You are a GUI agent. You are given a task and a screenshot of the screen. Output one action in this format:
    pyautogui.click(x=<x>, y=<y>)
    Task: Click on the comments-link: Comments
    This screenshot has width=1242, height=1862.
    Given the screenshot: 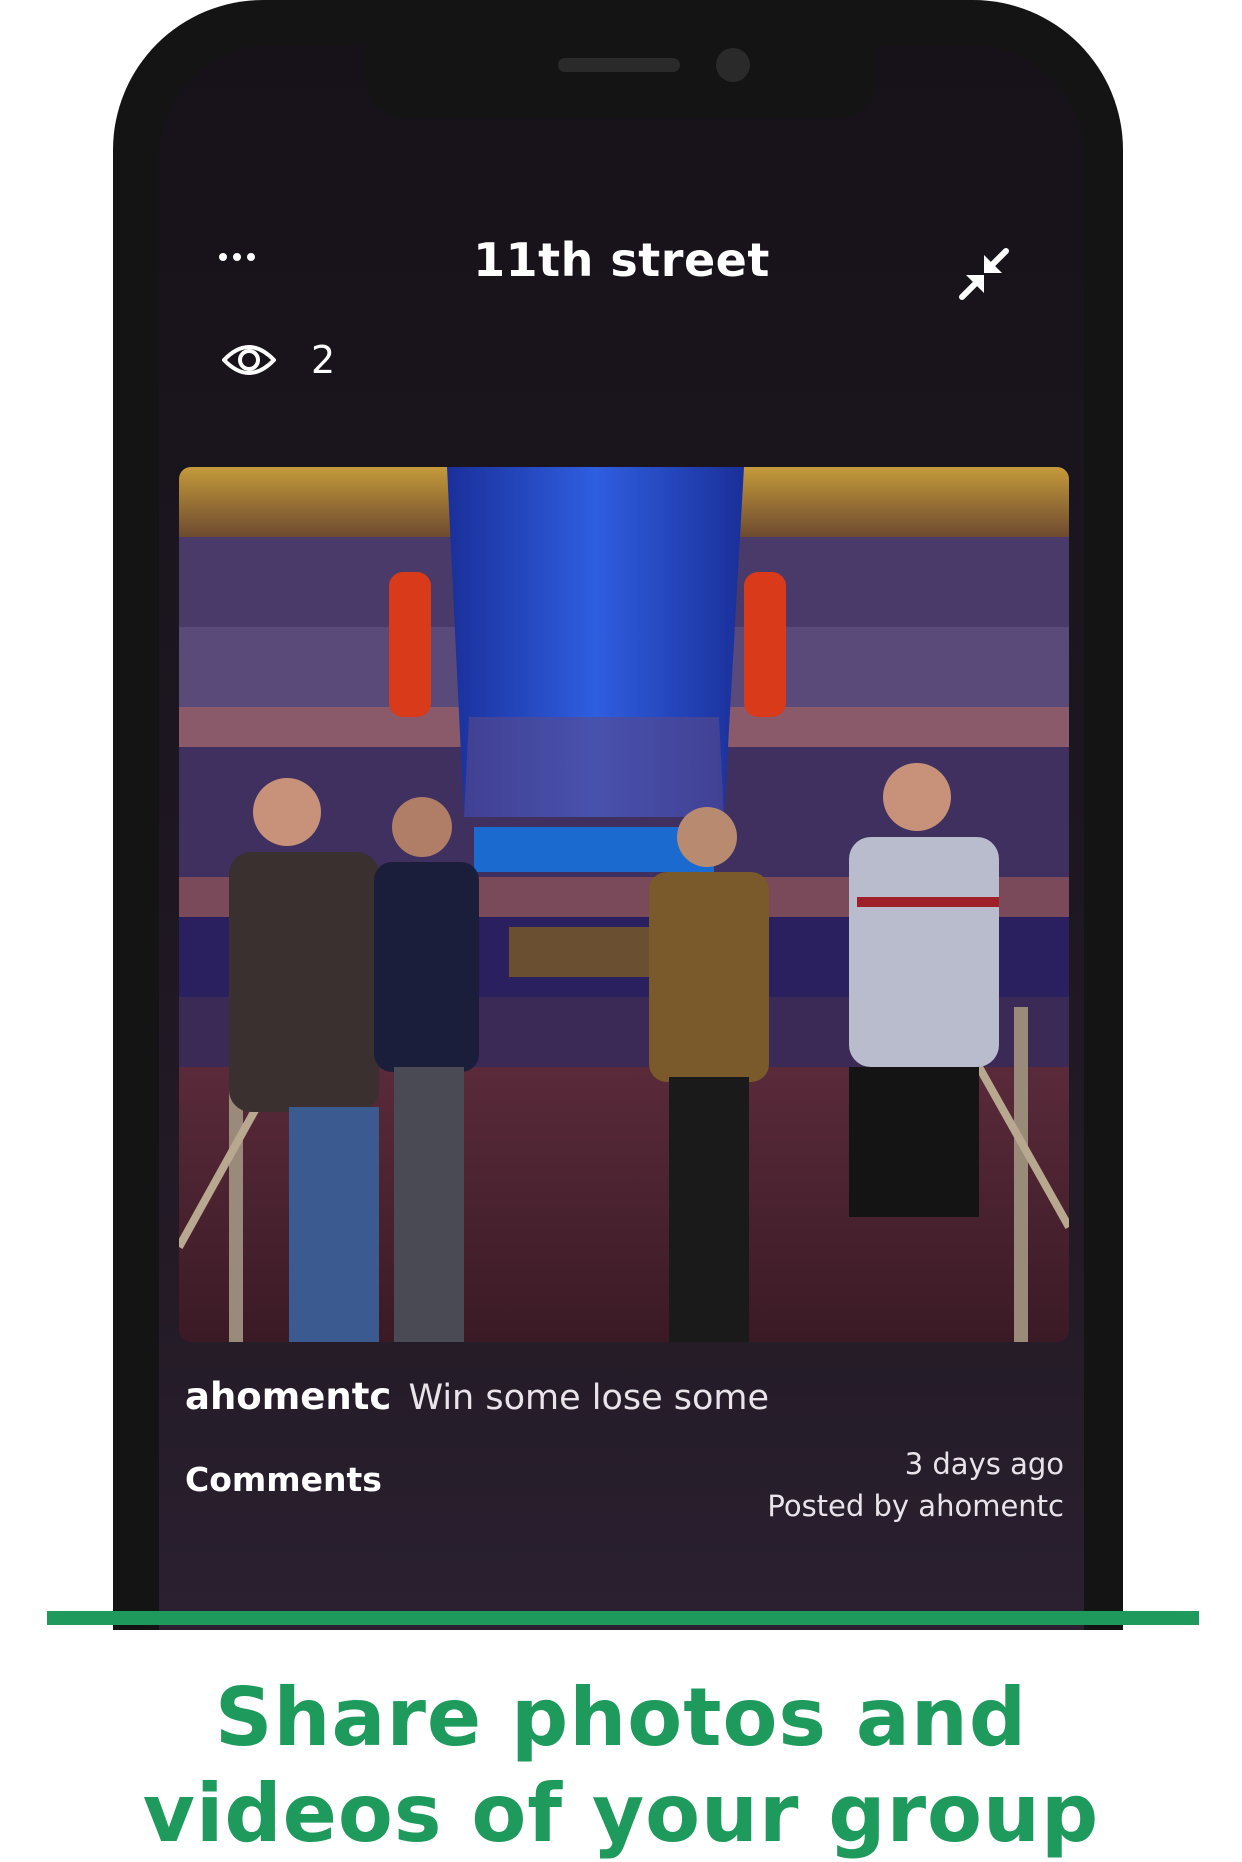 What is the action you would take?
    pyautogui.click(x=283, y=1479)
    